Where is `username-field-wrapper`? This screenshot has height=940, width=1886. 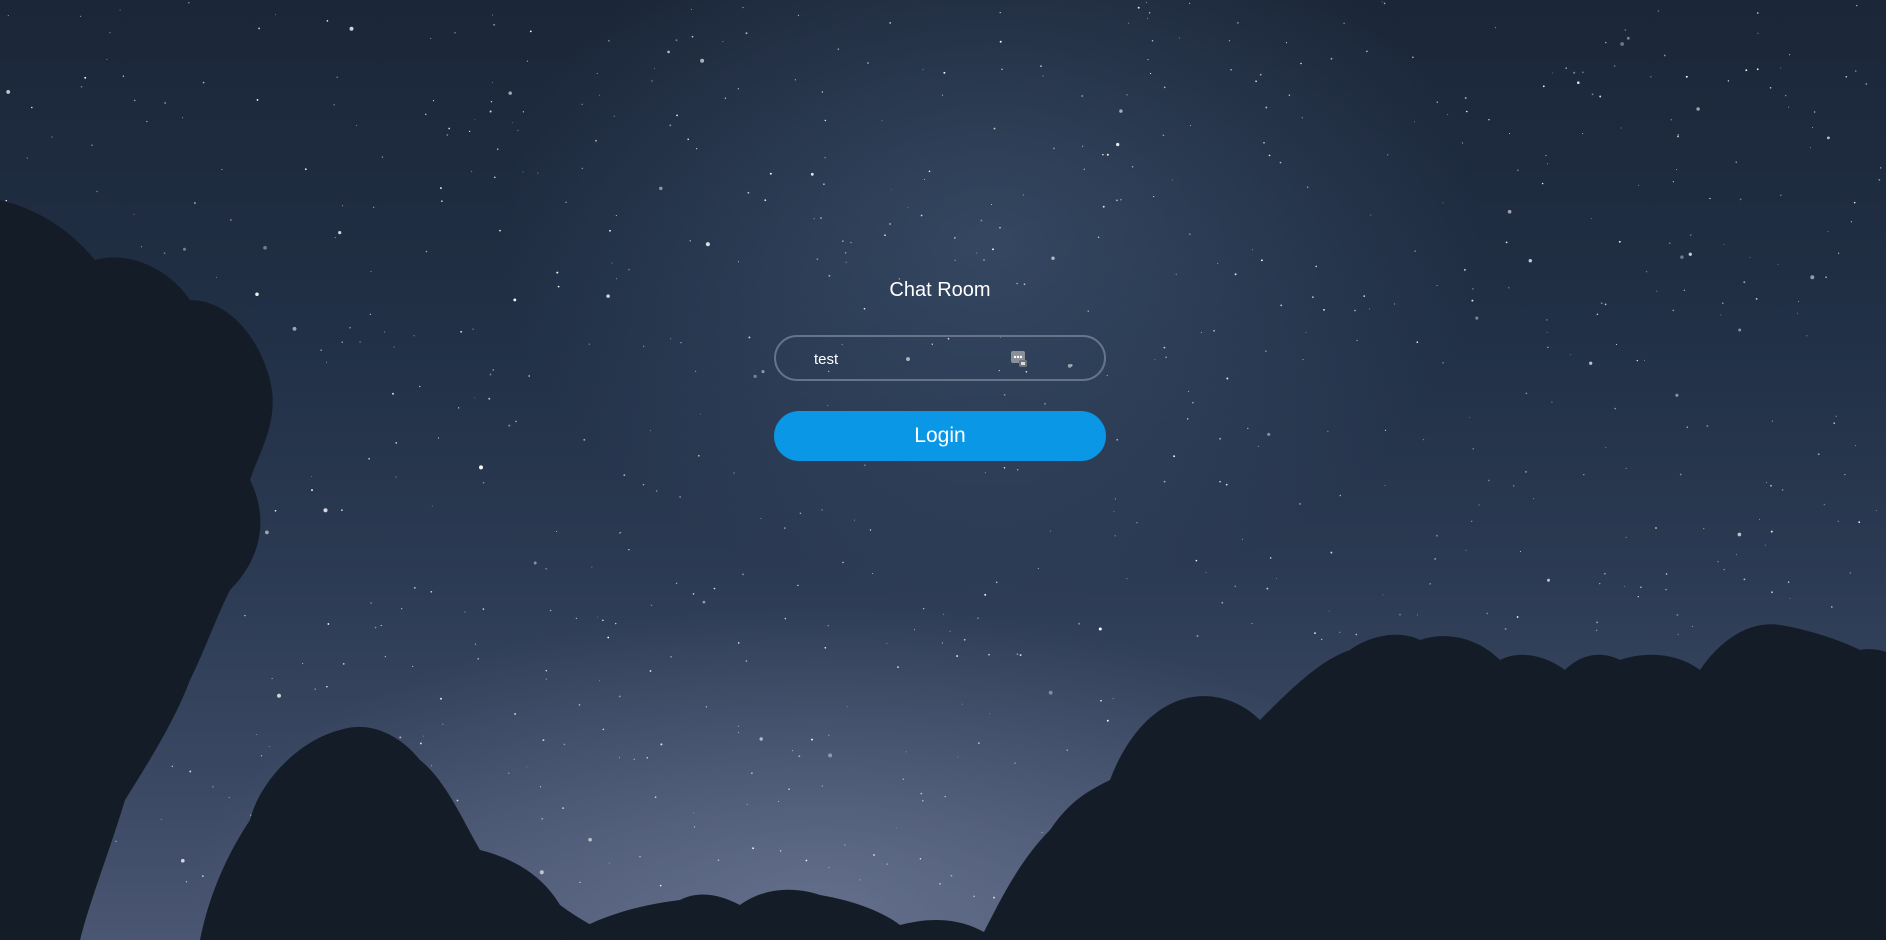
username-field-wrapper is located at coordinates (940, 358).